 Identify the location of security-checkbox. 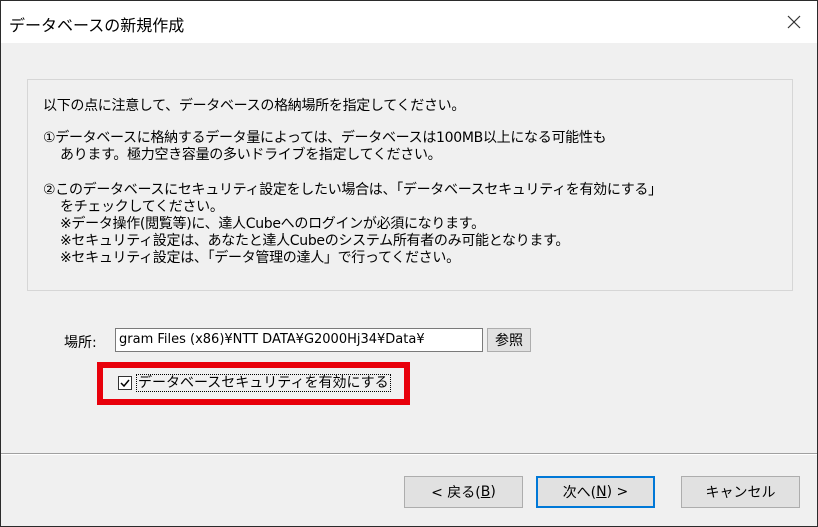
(125, 383).